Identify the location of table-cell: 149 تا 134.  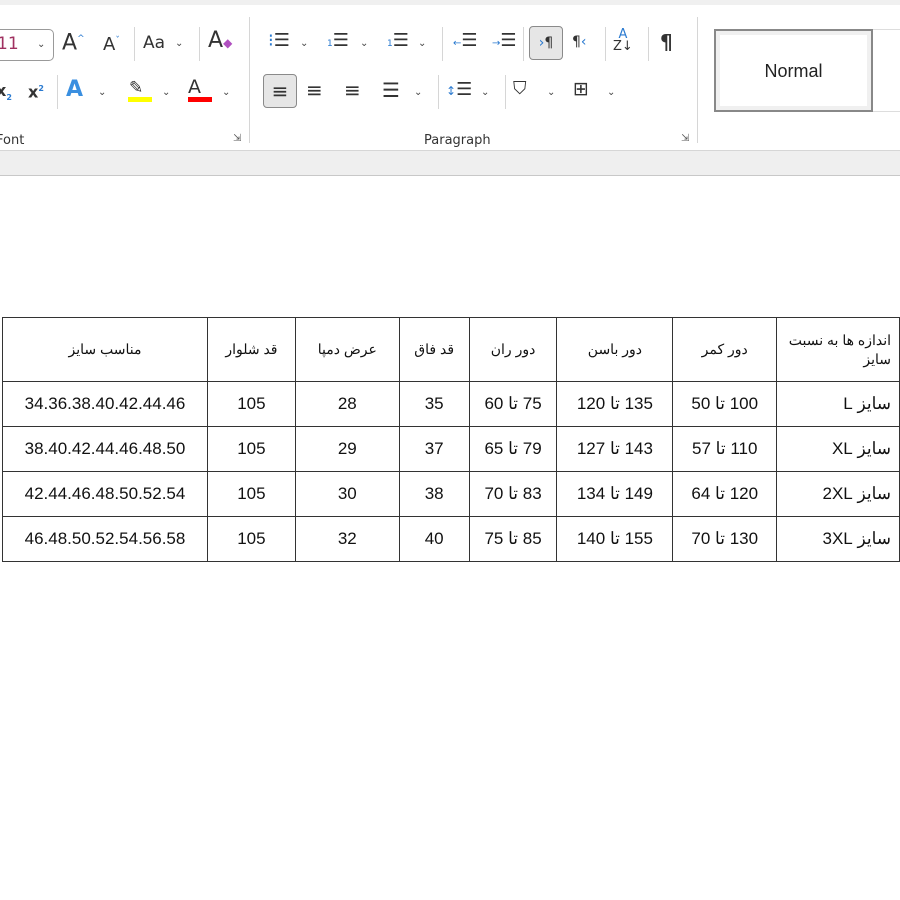
(615, 494).